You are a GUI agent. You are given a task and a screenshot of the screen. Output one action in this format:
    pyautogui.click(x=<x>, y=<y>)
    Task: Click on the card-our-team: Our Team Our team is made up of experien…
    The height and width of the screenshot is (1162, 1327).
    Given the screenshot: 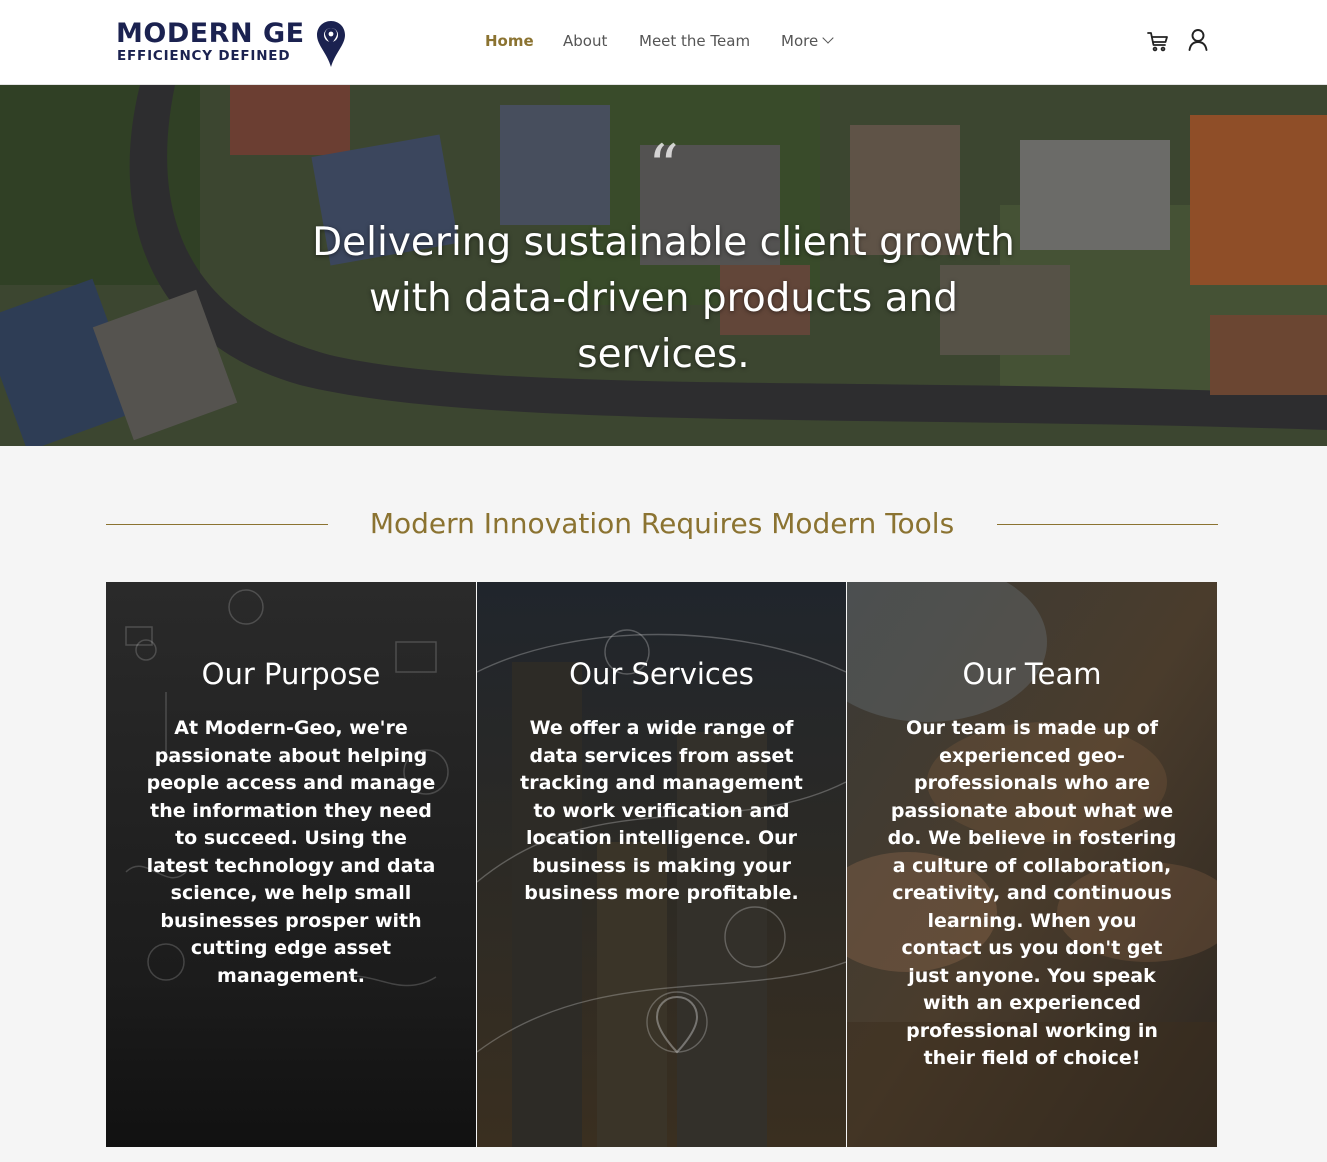 What is the action you would take?
    pyautogui.click(x=1032, y=864)
    